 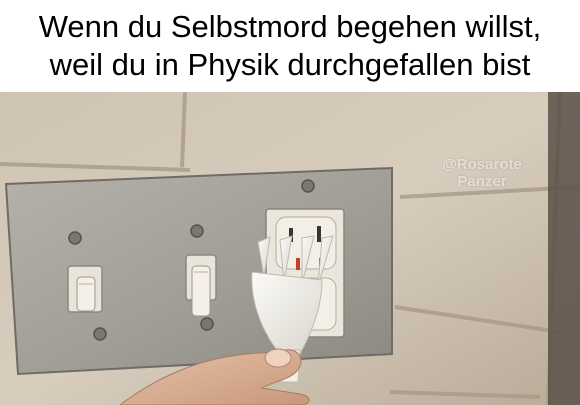 I want to click on watermark-line-1: @Rosarote, so click(x=482, y=164).